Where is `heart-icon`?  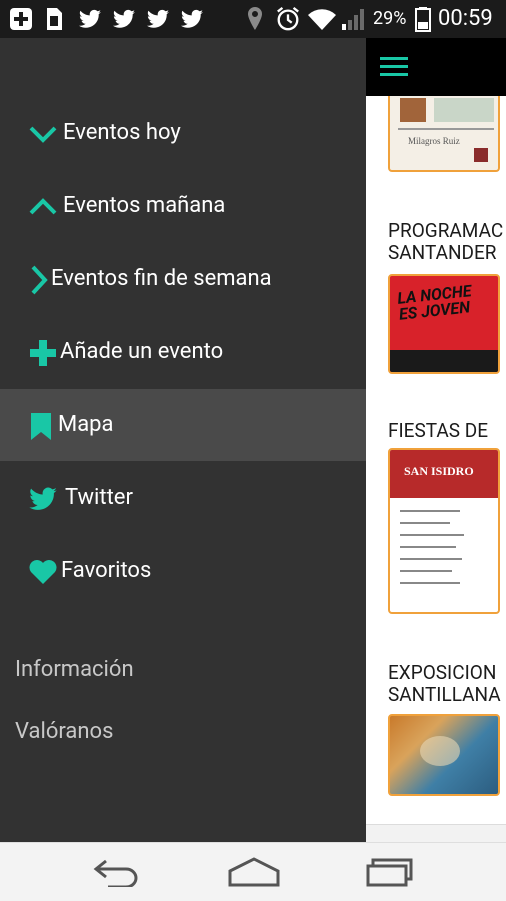 heart-icon is located at coordinates (43, 572).